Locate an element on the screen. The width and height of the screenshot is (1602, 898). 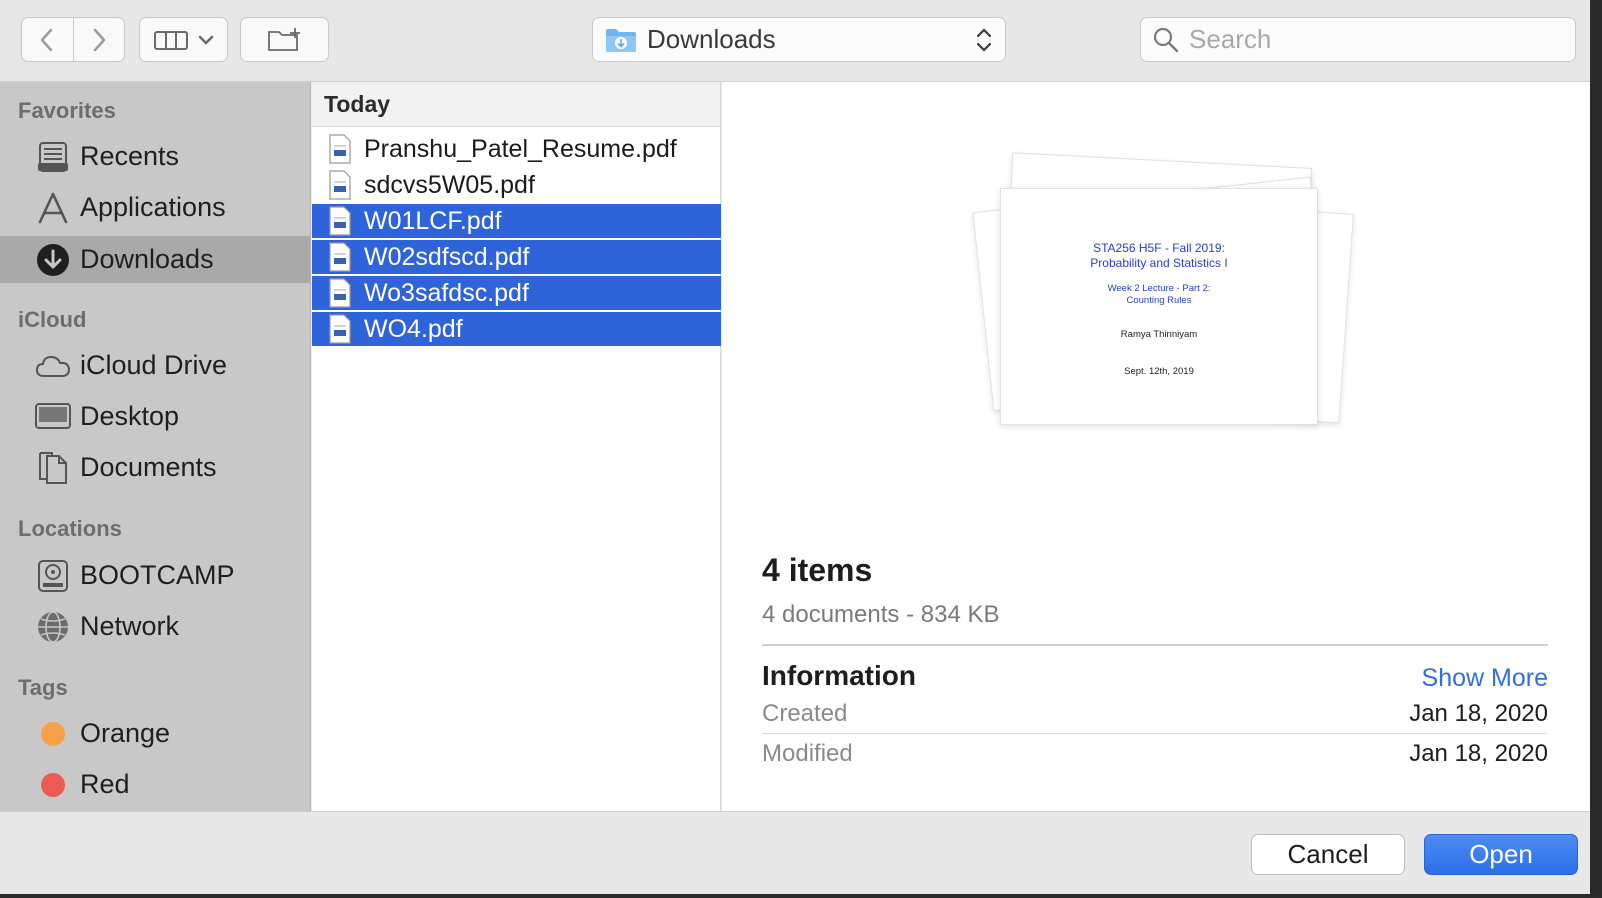
recents-icon is located at coordinates (53, 157).